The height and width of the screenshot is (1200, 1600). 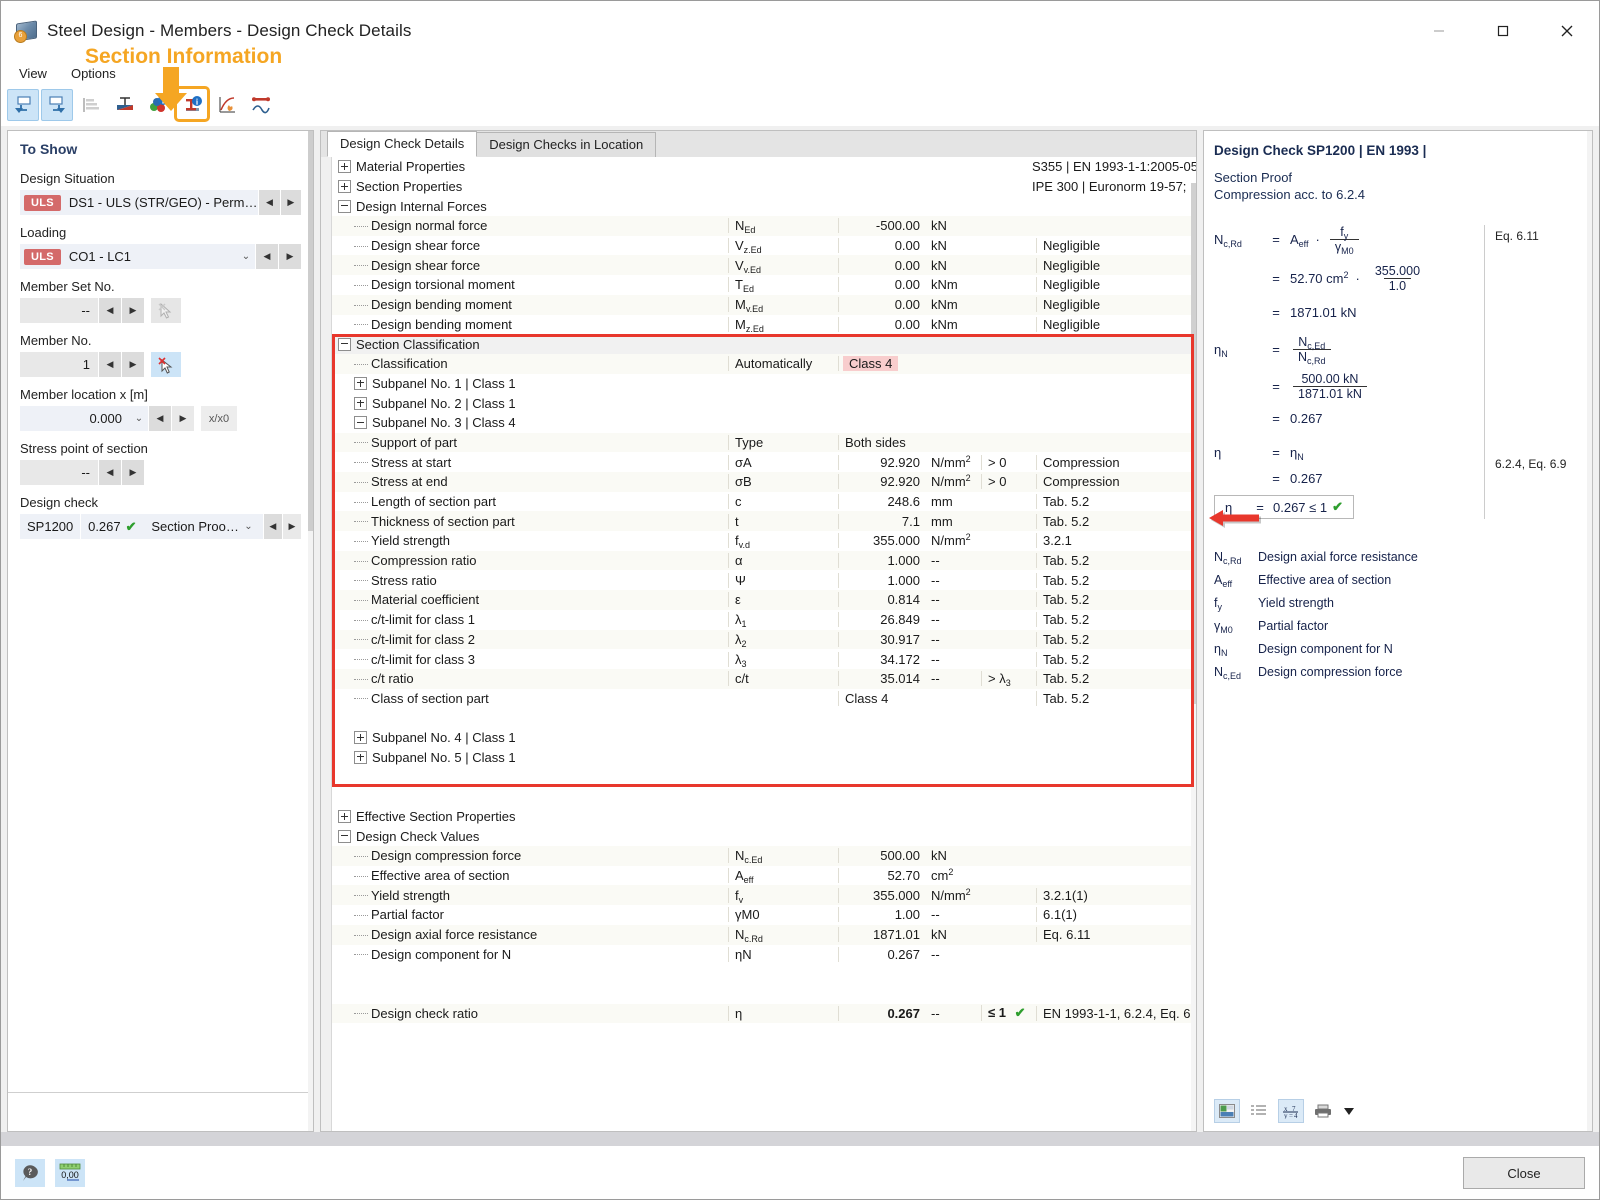 I want to click on tree-row-effective-section-properties: Effective Section Properties, so click(x=764, y=817).